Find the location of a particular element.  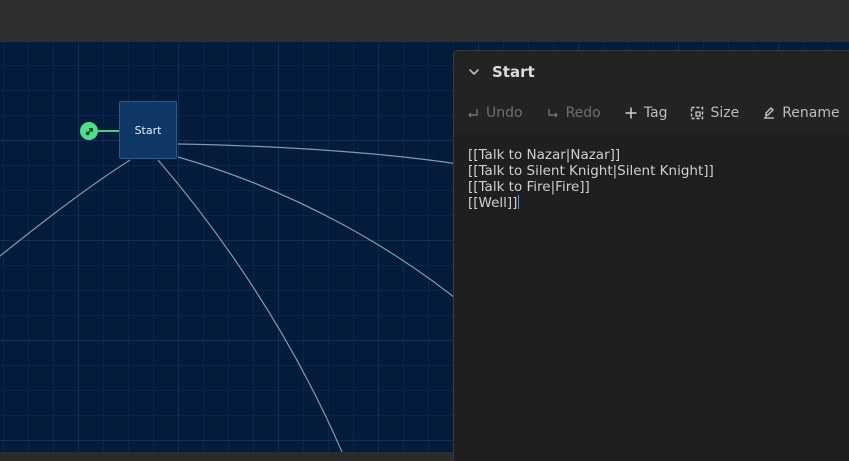

text-line-last: [[Well]] is located at coordinates (653, 203).